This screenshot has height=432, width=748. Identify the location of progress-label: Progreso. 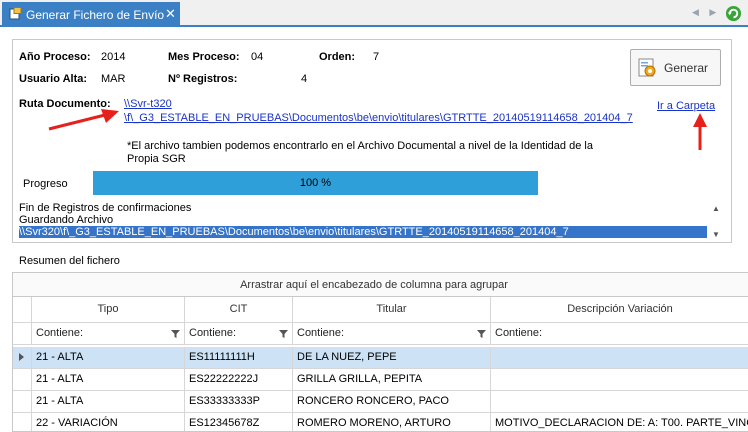
(45, 184).